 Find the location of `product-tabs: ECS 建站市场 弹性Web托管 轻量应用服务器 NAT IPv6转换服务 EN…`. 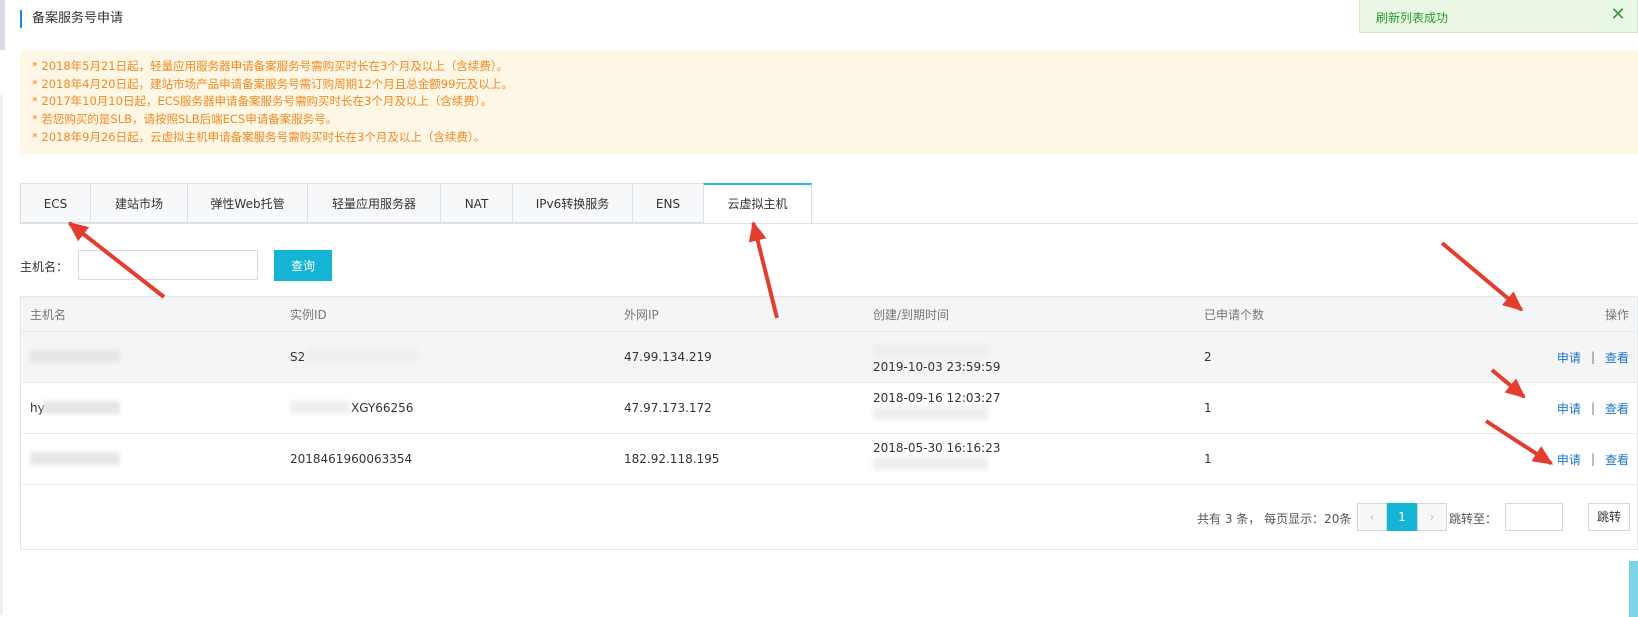

product-tabs: ECS 建站市场 弹性Web托管 轻量应用服务器 NAT IPv6转换服务 EN… is located at coordinates (416, 203).